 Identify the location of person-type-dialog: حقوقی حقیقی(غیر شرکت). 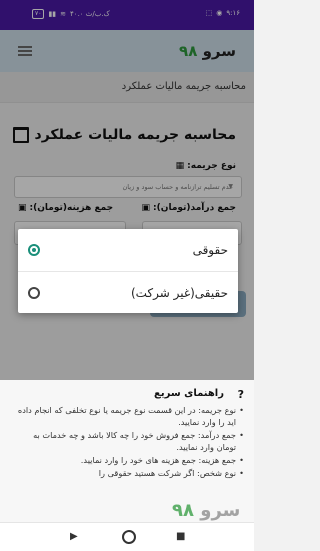
(128, 271).